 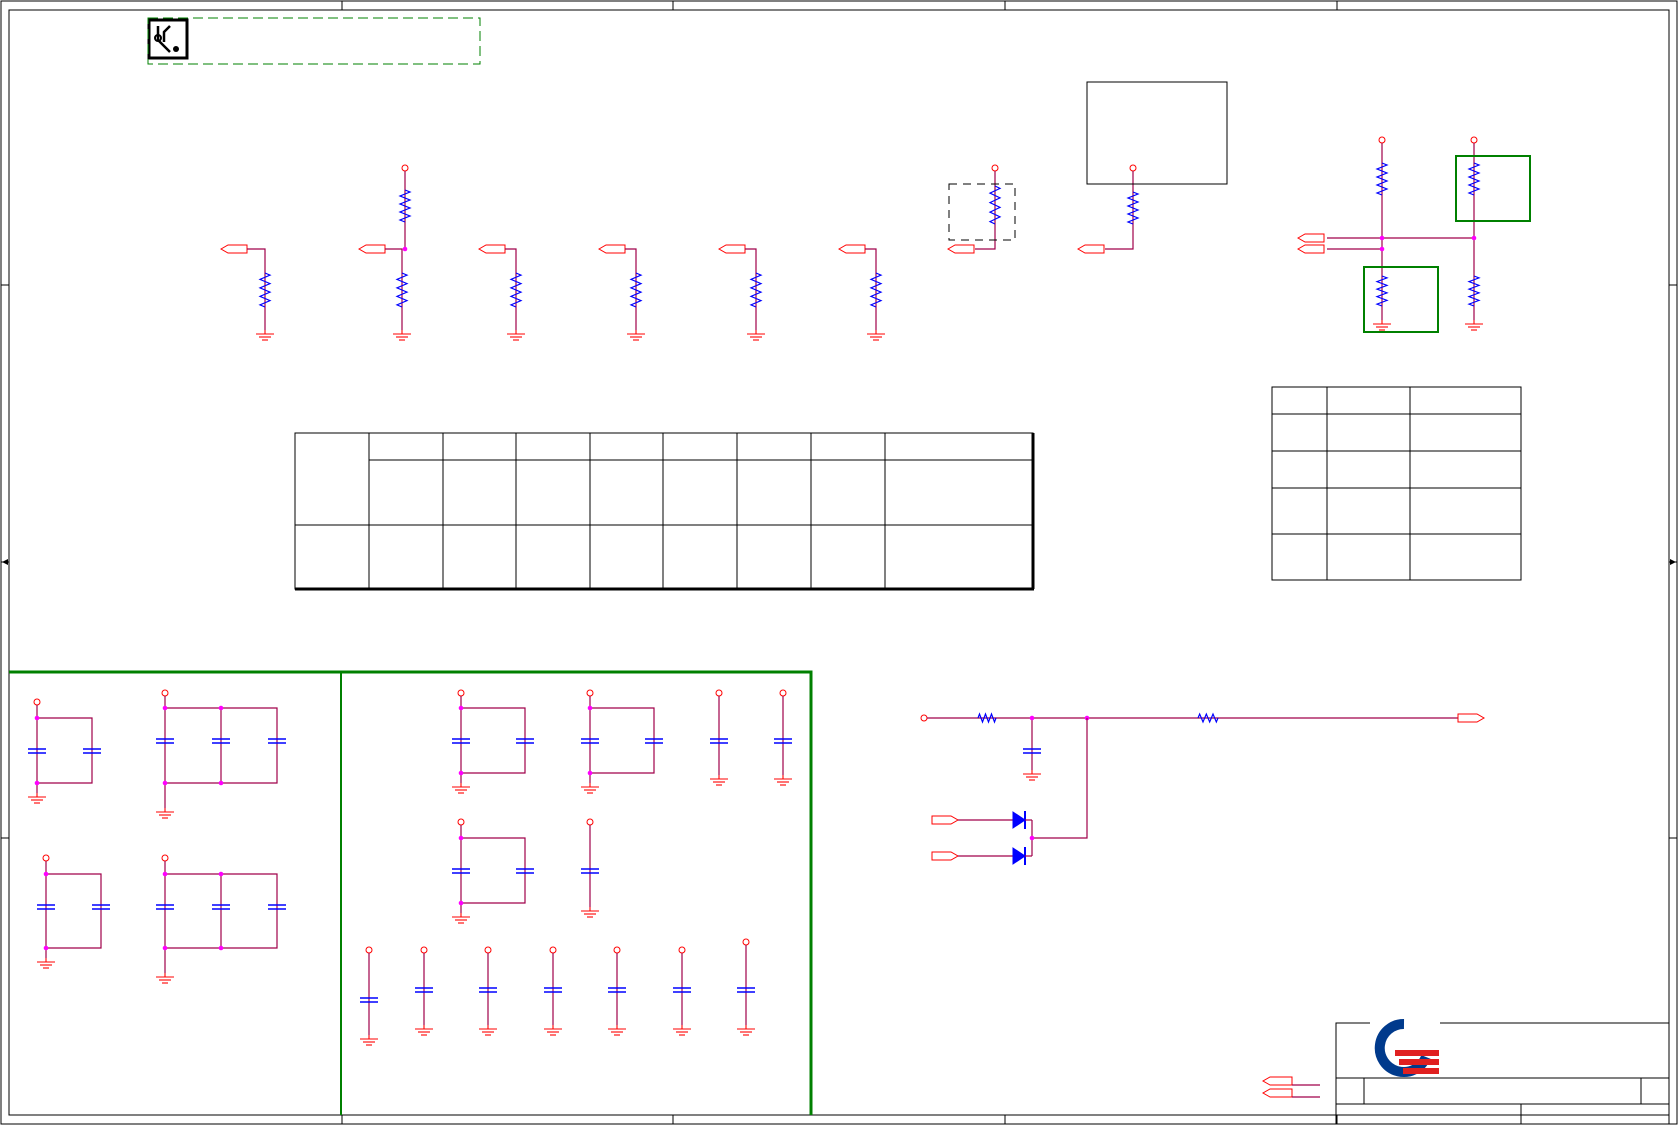 What do you see at coordinates (1396, 483) in the screenshot?
I see `config-table` at bounding box center [1396, 483].